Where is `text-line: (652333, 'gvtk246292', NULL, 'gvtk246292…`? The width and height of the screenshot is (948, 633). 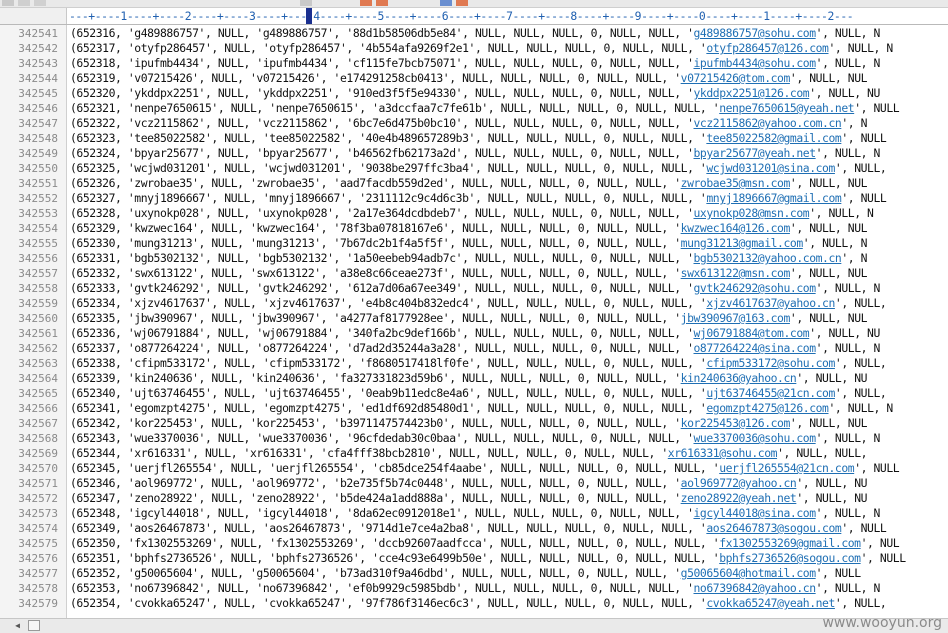 text-line: (652333, 'gvtk246292', NULL, 'gvtk246292… is located at coordinates (475, 288).